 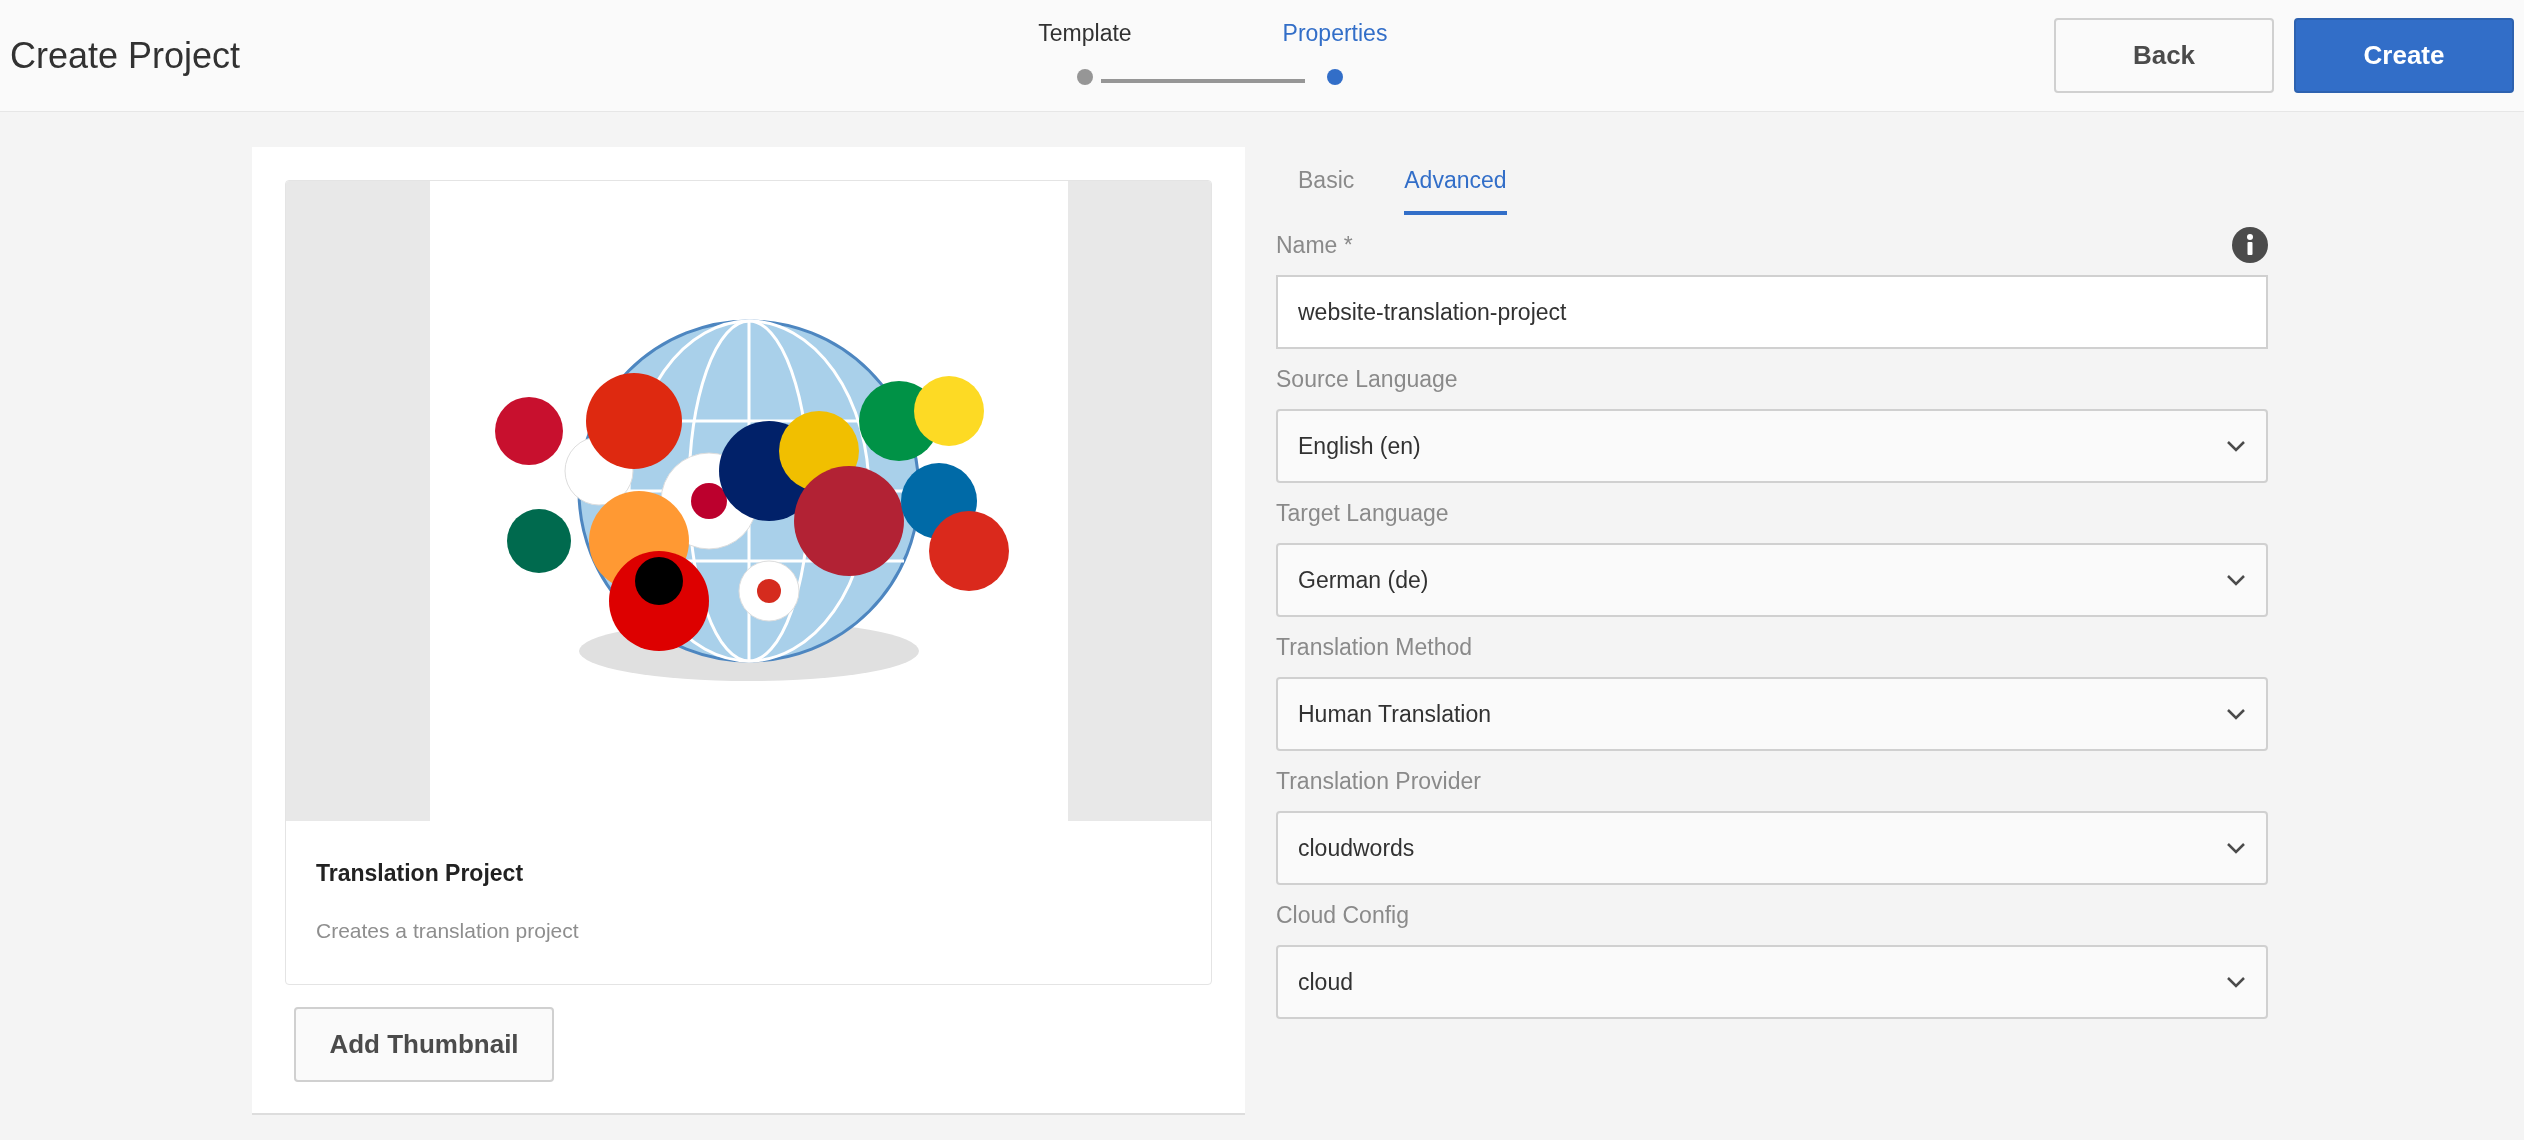 What do you see at coordinates (1335, 33) in the screenshot?
I see `step-label: Properties` at bounding box center [1335, 33].